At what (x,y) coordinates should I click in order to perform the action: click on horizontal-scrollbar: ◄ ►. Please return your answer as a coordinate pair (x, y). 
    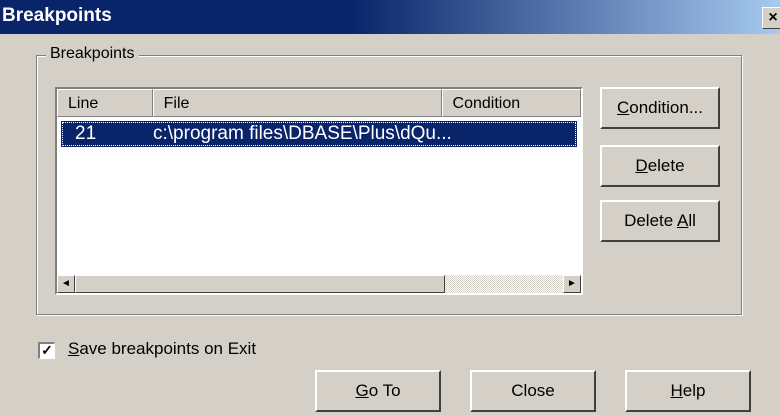
    Looking at the image, I should click on (319, 284).